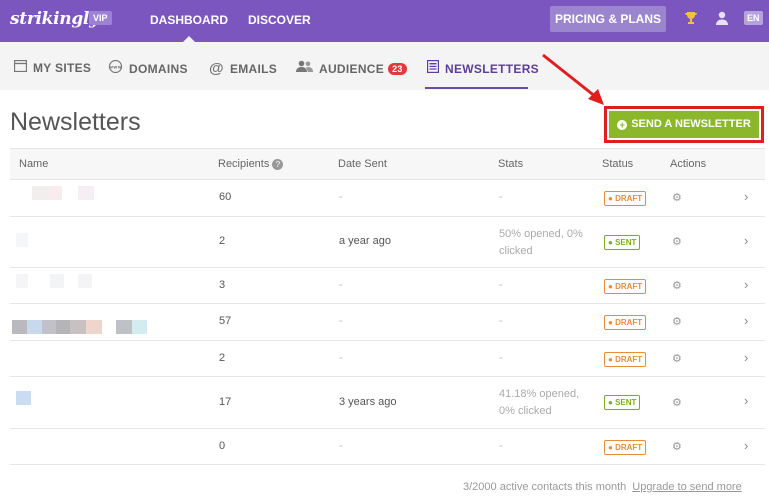  I want to click on user-icon, so click(722, 20).